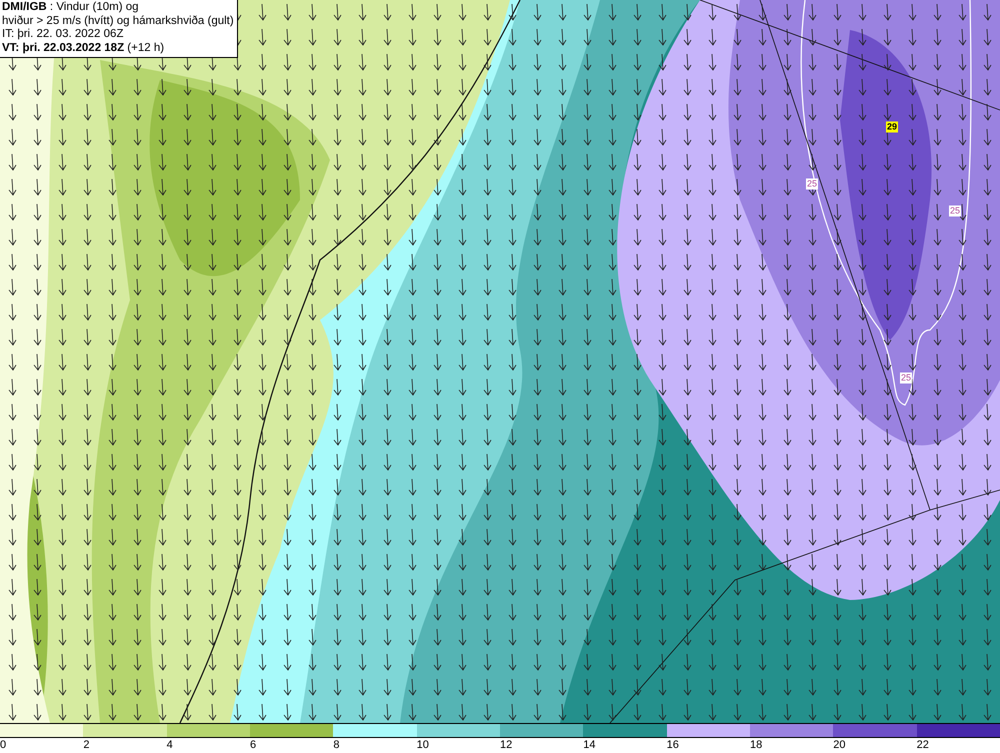  What do you see at coordinates (86, 745) in the screenshot?
I see `legend-tick-label: 2` at bounding box center [86, 745].